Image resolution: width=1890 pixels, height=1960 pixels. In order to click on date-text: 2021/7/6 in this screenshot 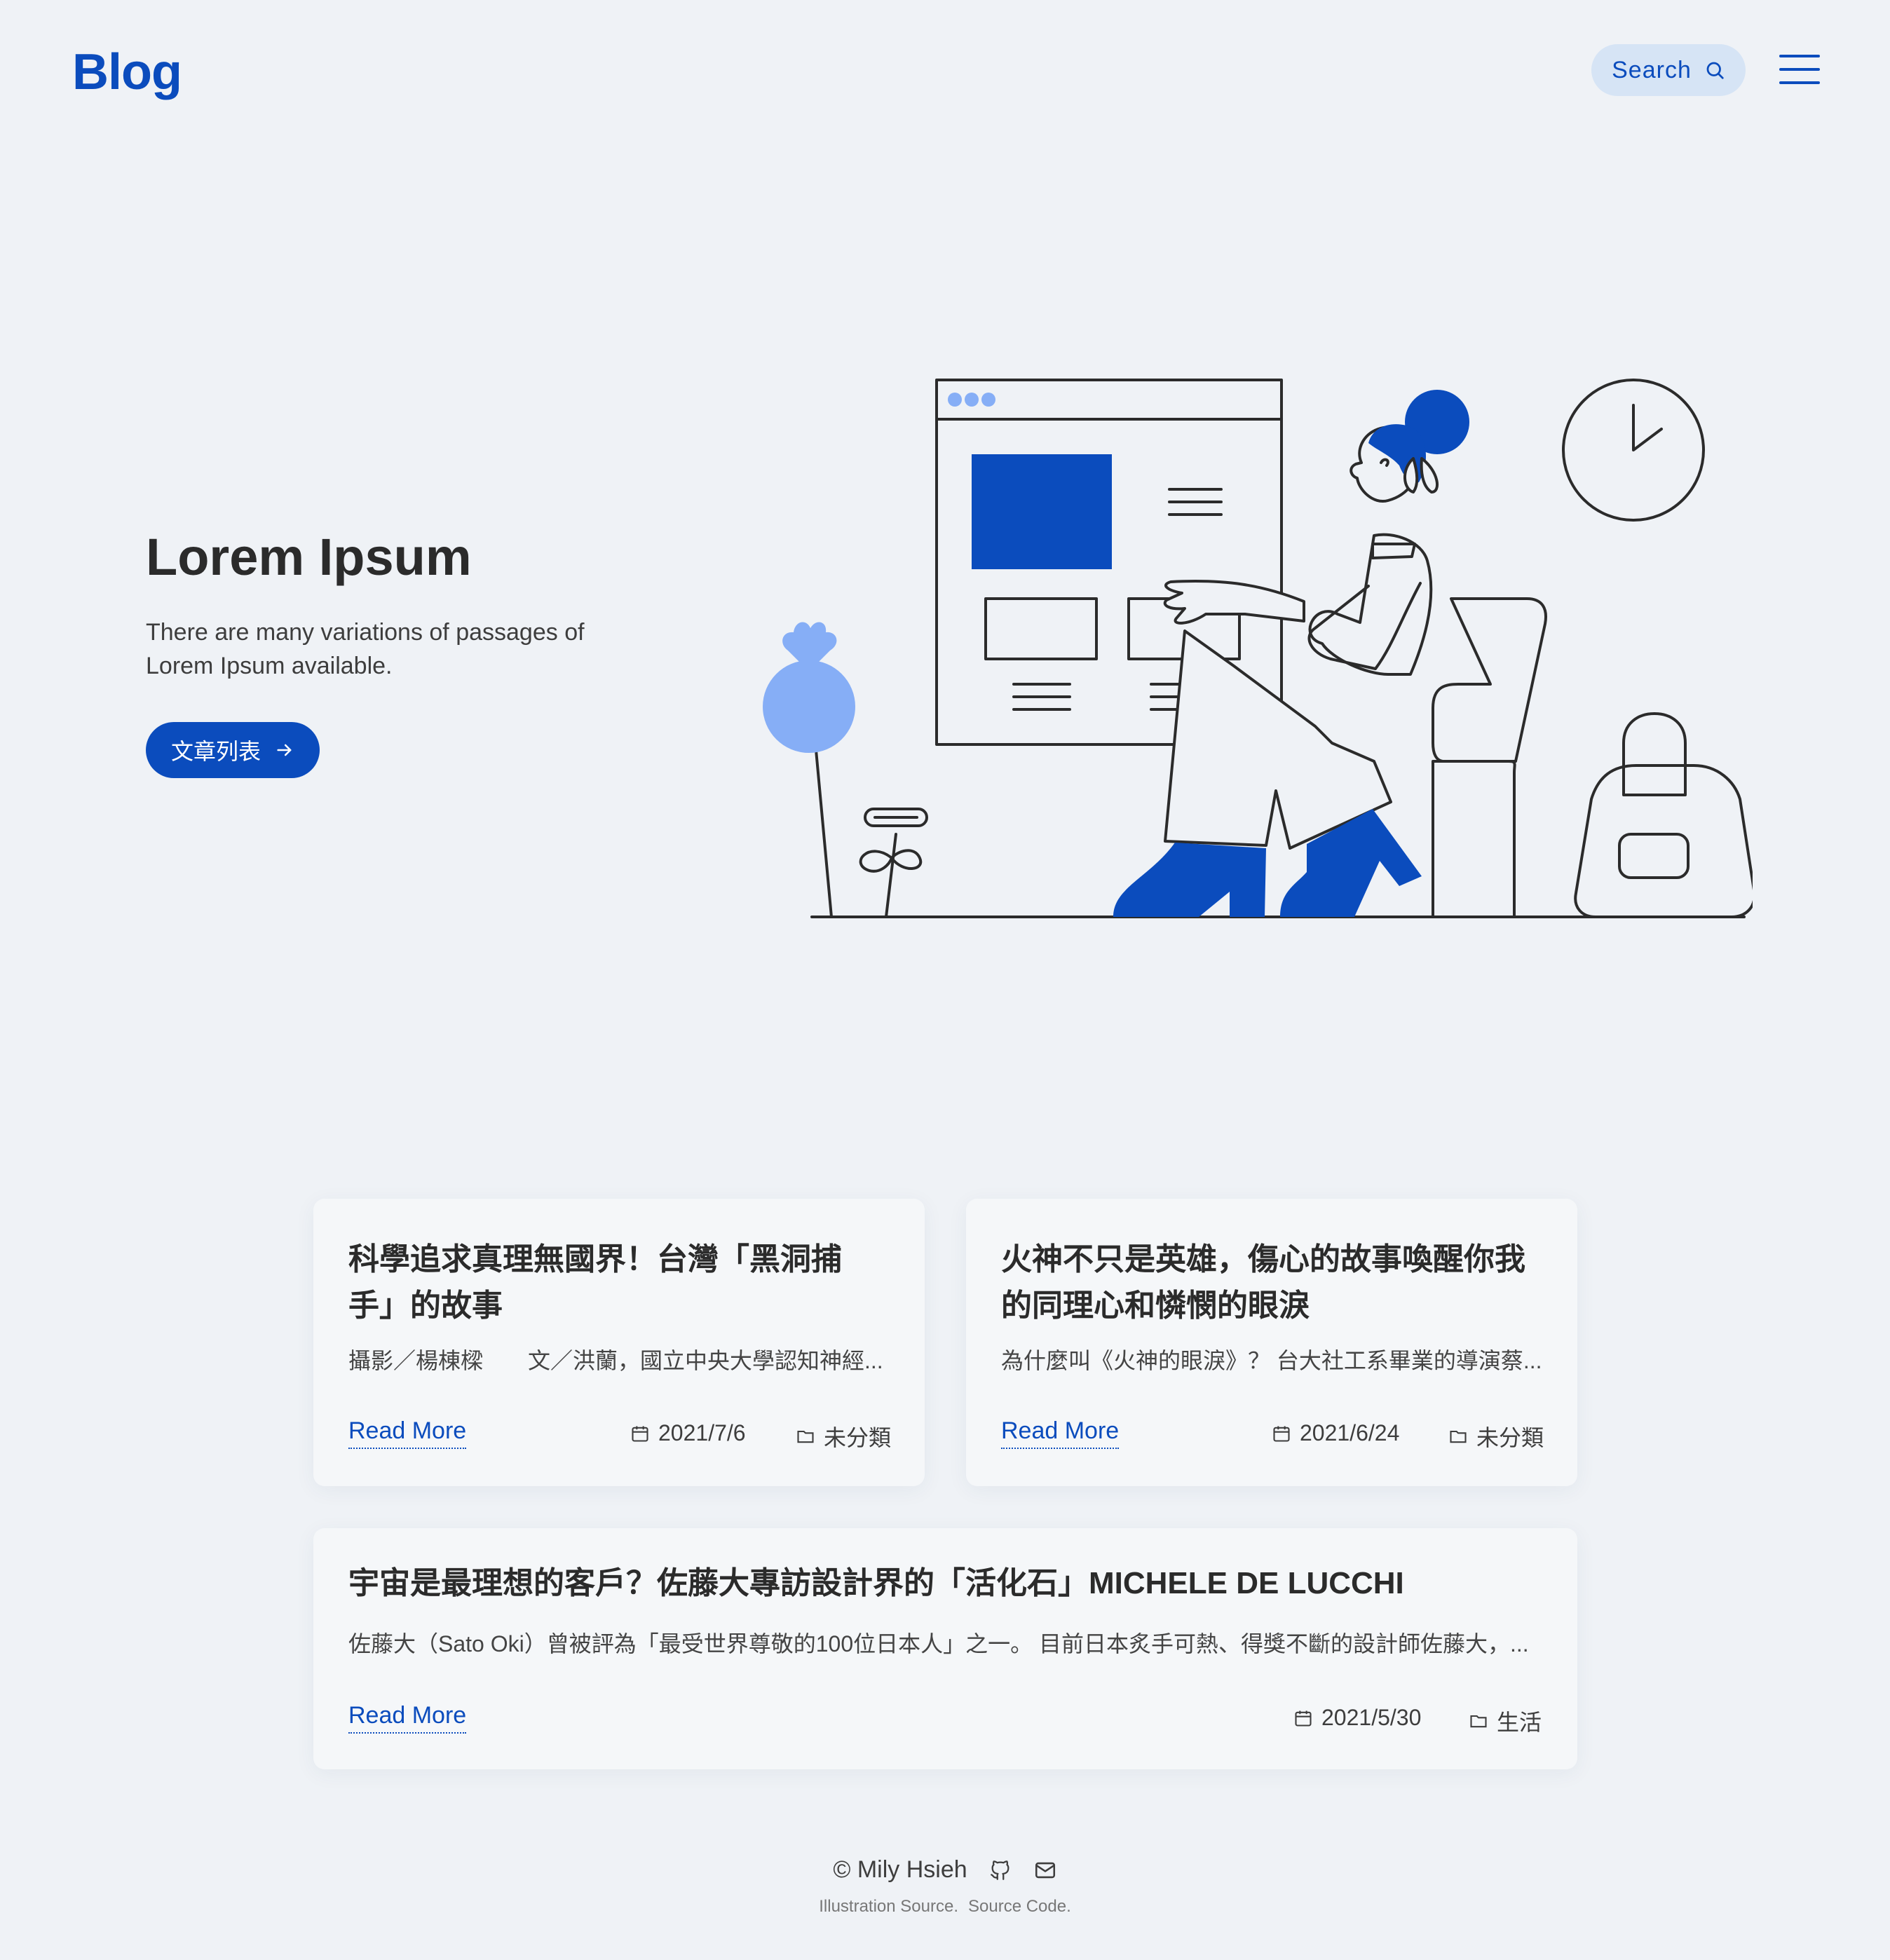, I will do `click(702, 1432)`.